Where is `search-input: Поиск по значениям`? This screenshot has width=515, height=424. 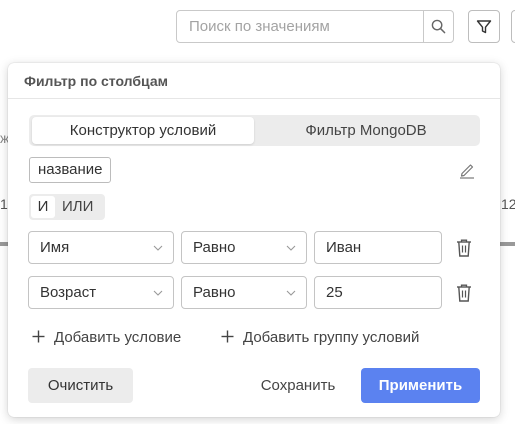
search-input: Поиск по значениям is located at coordinates (300, 26).